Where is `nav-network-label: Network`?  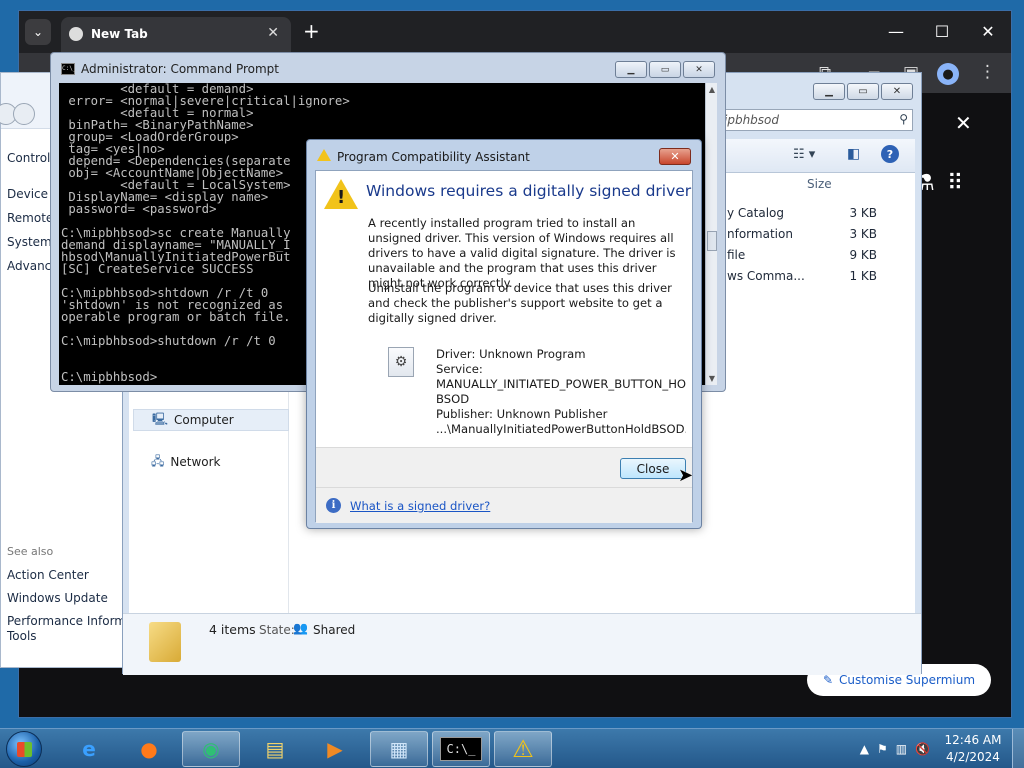
nav-network-label: Network is located at coordinates (195, 462).